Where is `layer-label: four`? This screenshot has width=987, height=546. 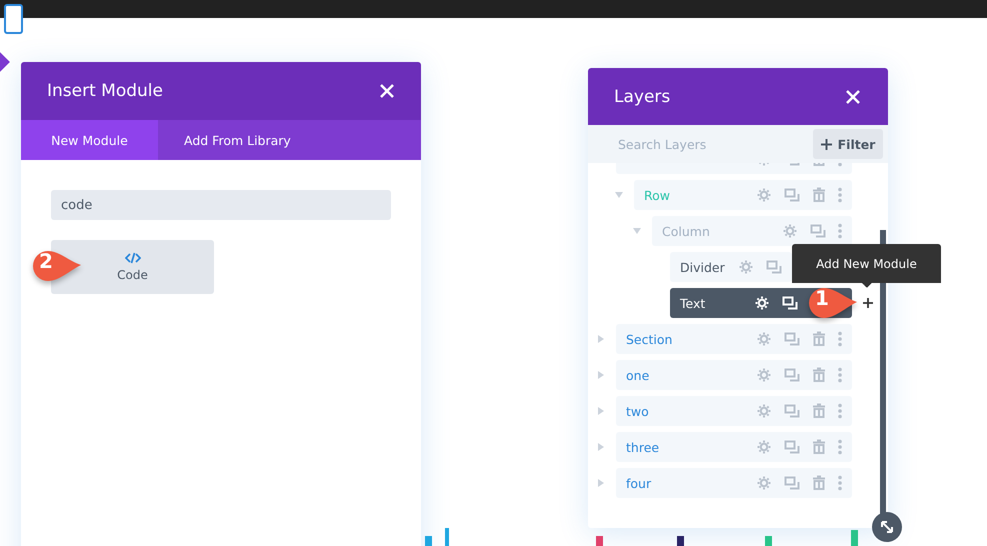
layer-label: four is located at coordinates (639, 483).